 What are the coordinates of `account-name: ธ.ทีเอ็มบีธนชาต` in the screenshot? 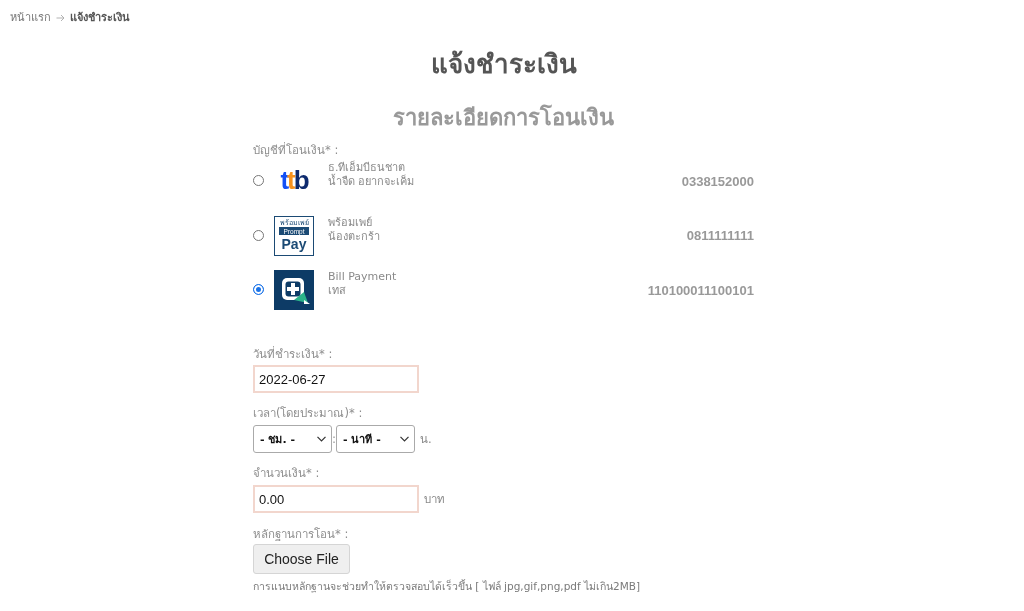 It's located at (367, 167).